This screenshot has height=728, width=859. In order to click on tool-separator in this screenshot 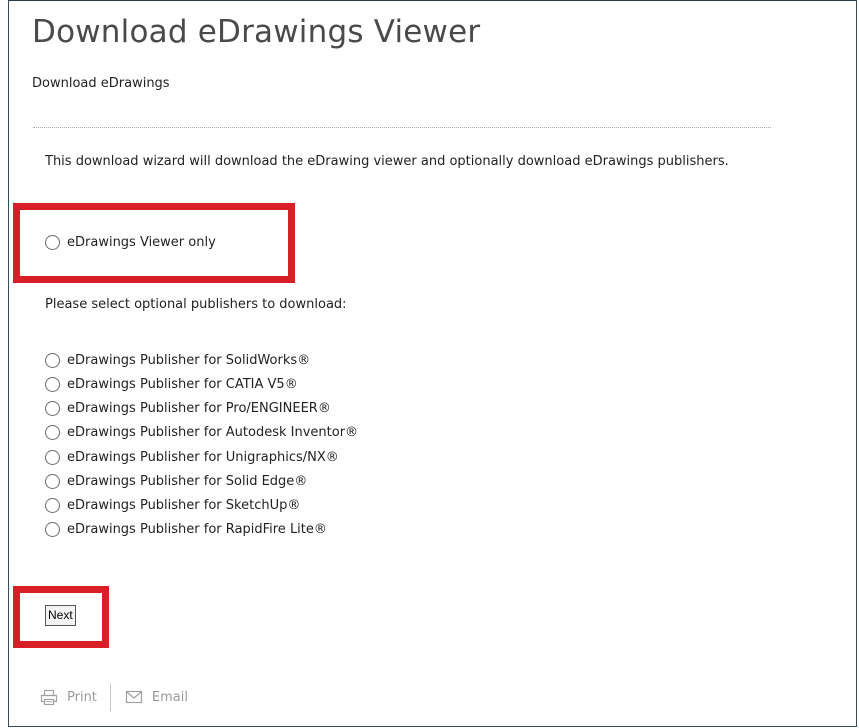, I will do `click(110, 697)`.